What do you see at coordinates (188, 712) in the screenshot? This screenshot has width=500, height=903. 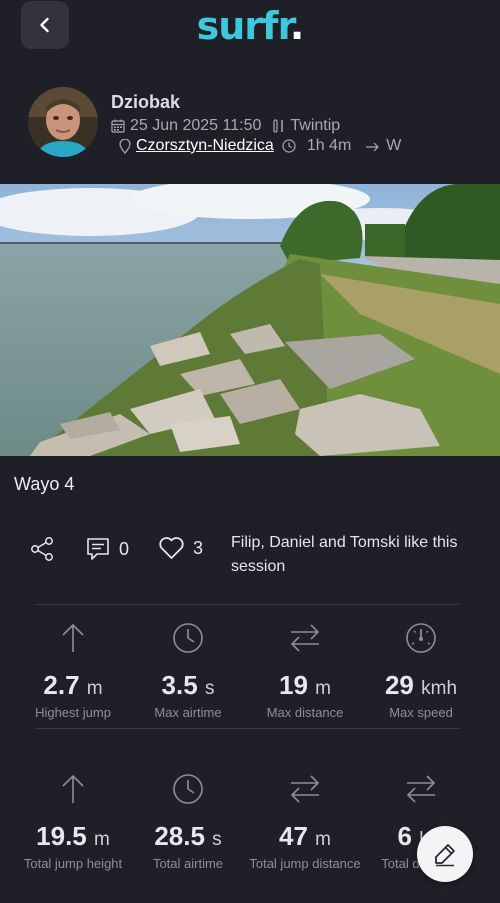 I see `stat-label: Max airtime` at bounding box center [188, 712].